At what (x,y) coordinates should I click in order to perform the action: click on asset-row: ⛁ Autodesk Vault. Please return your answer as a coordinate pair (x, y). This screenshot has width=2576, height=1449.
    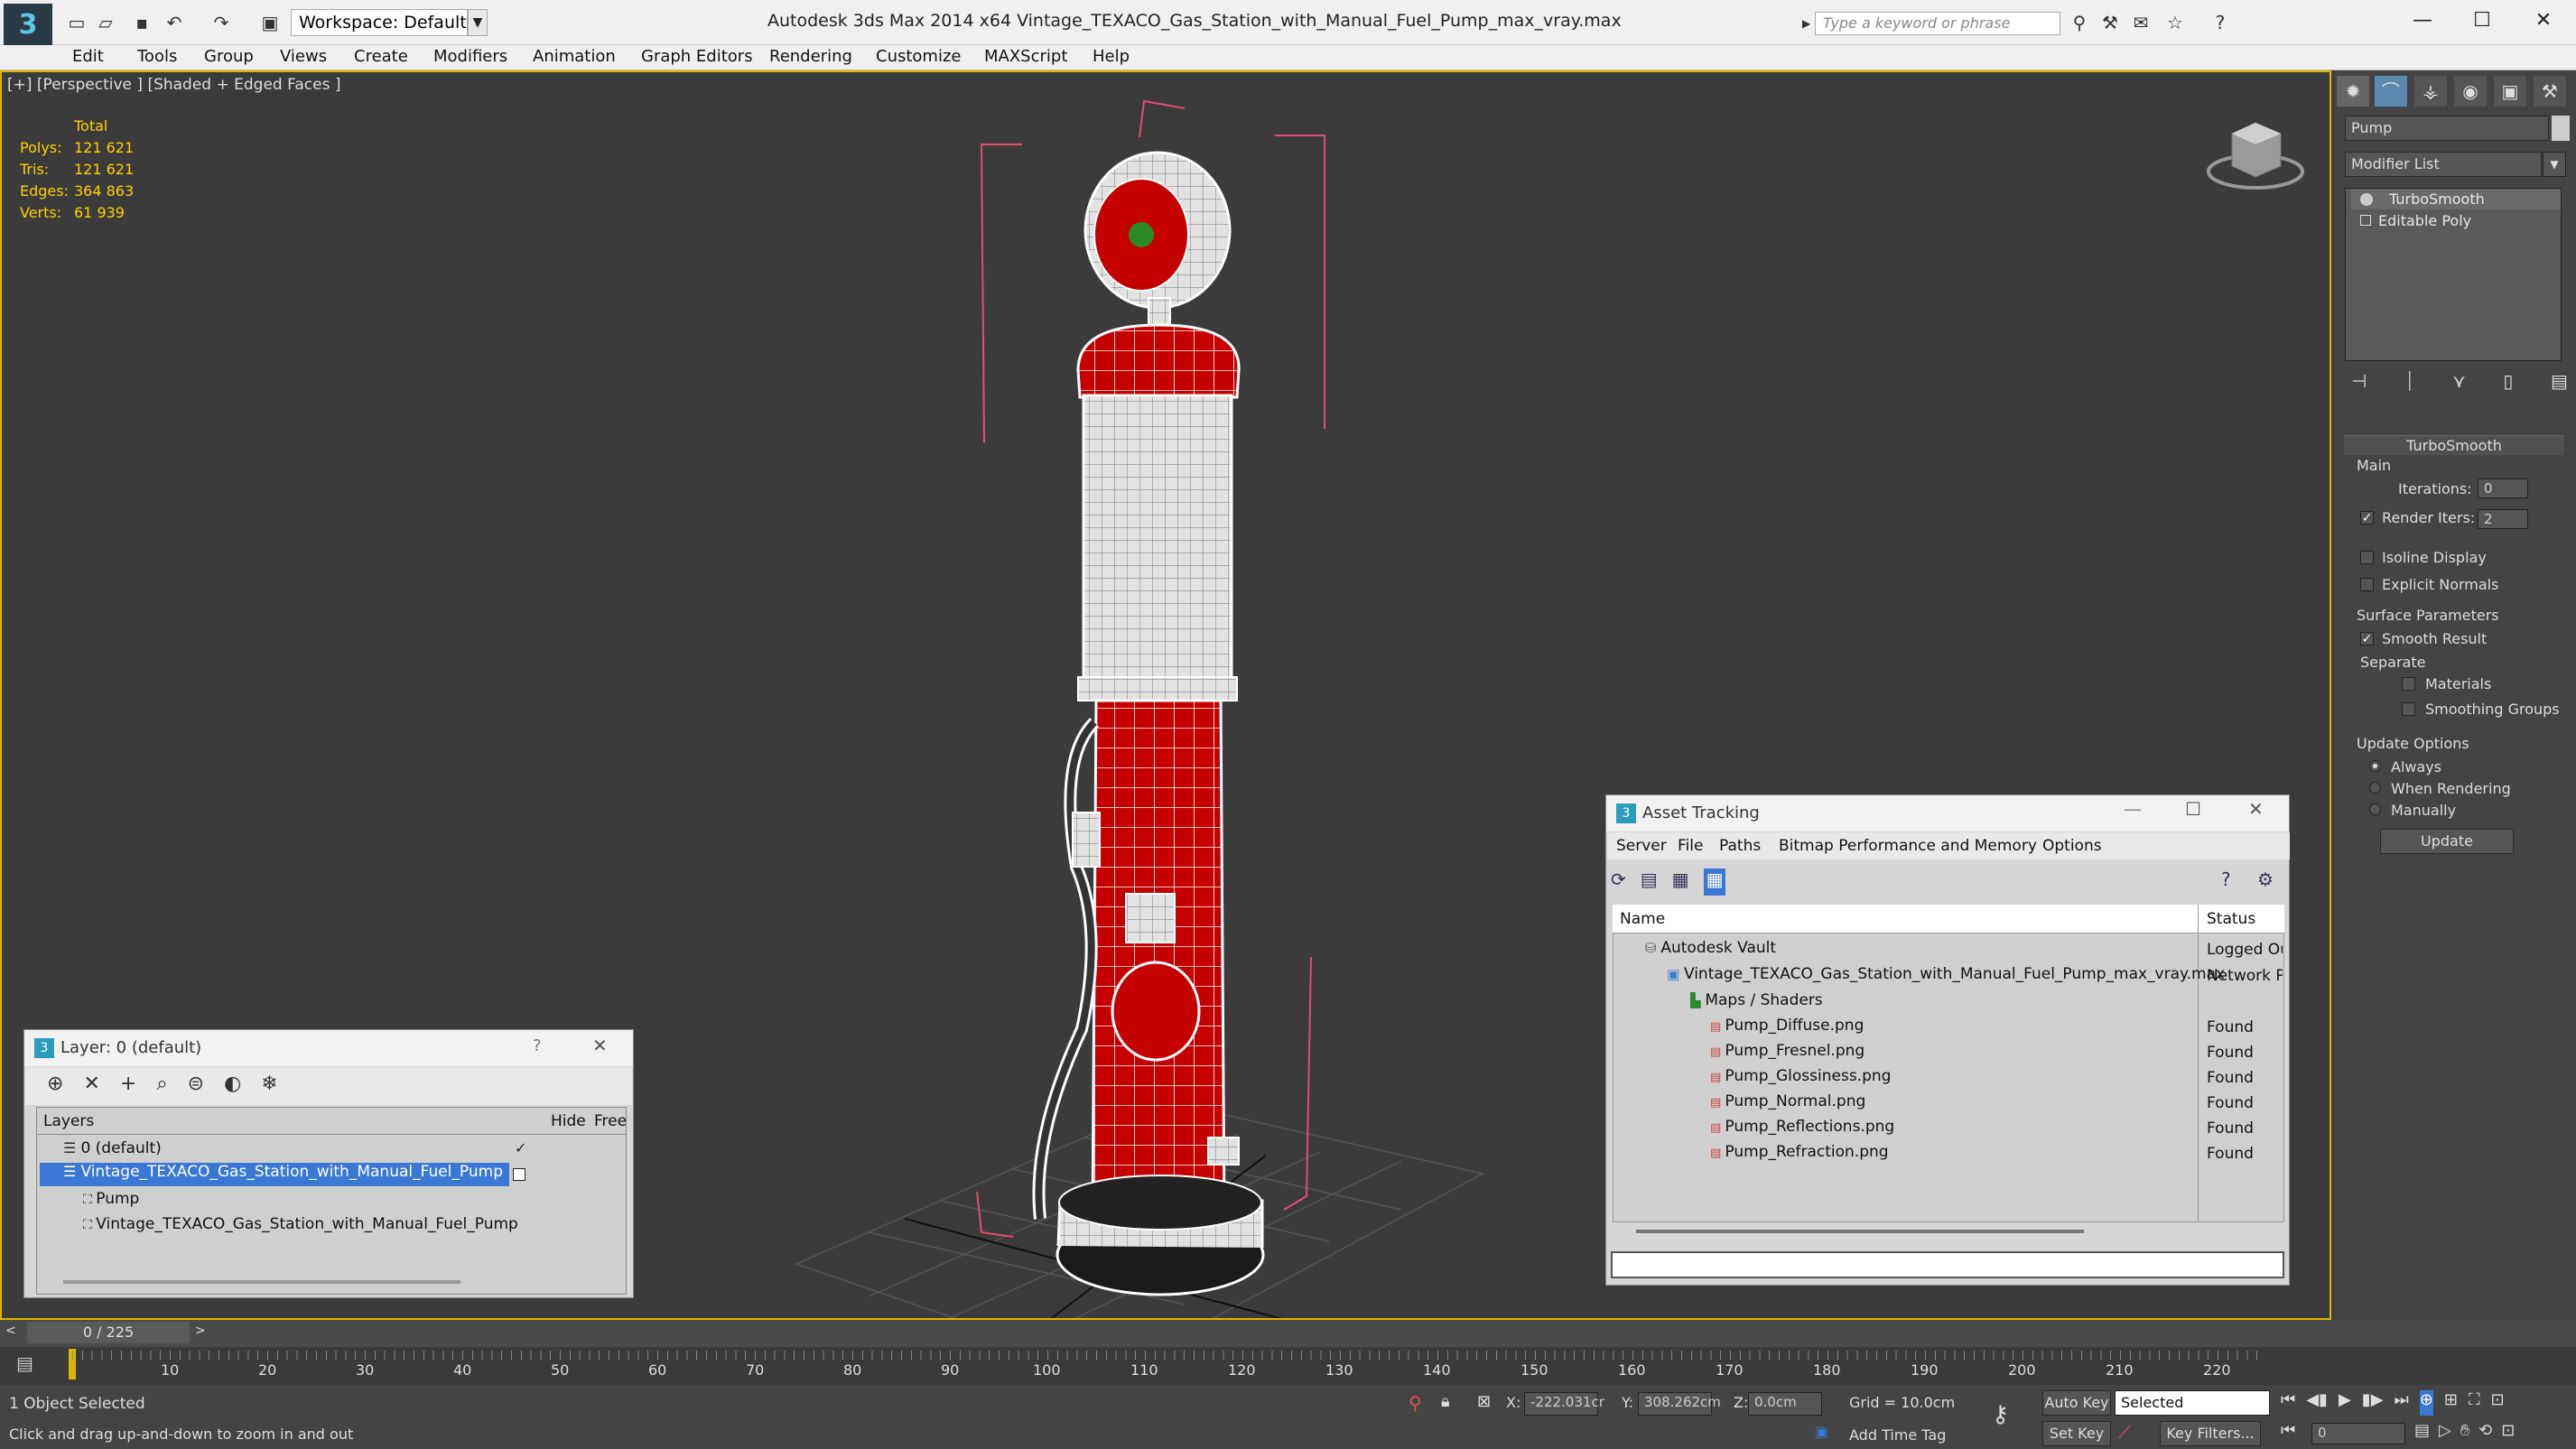
    Looking at the image, I should click on (1920, 950).